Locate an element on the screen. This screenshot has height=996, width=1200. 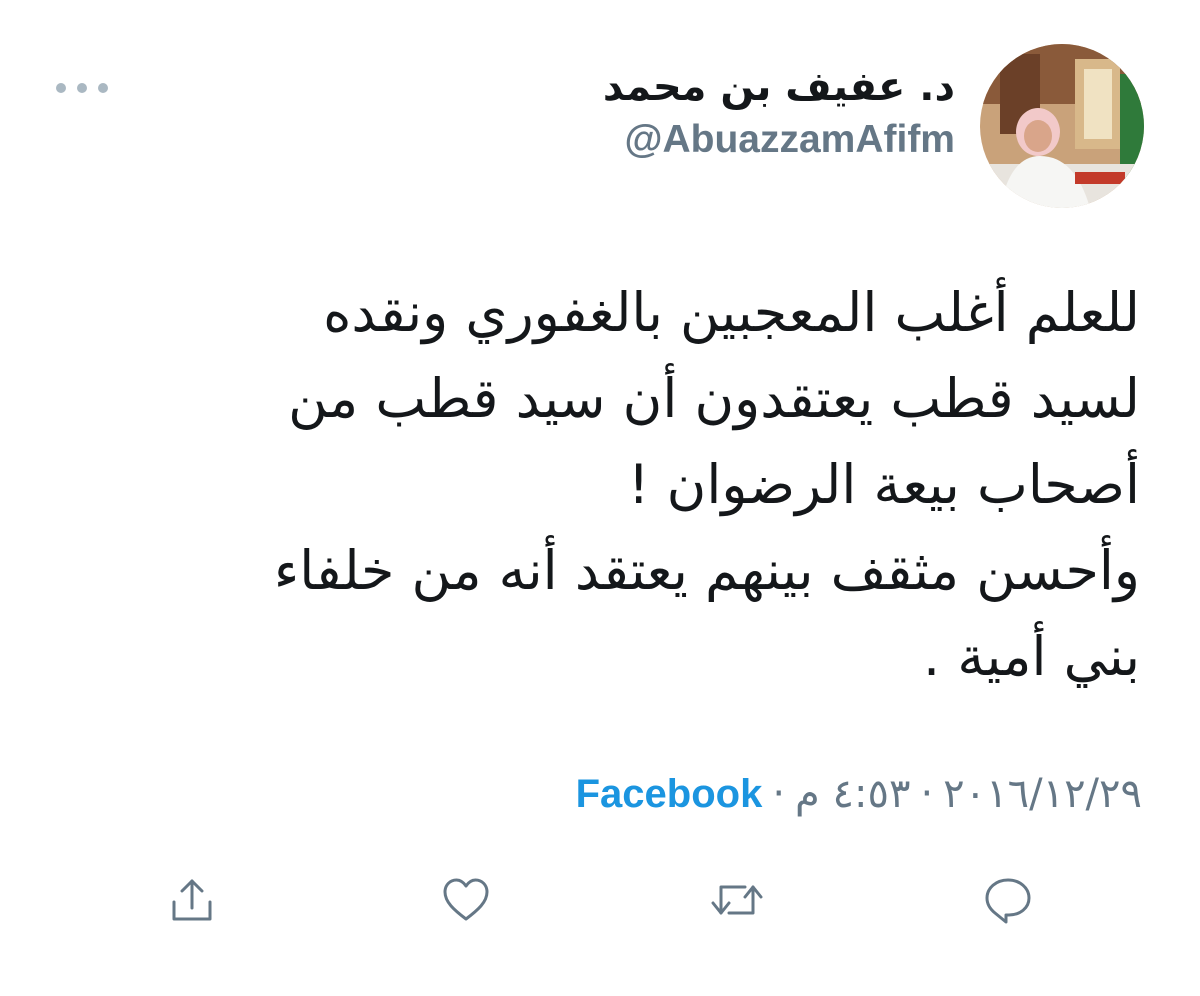
tweet-time: ٤:٥٣ م is located at coordinates (852, 794).